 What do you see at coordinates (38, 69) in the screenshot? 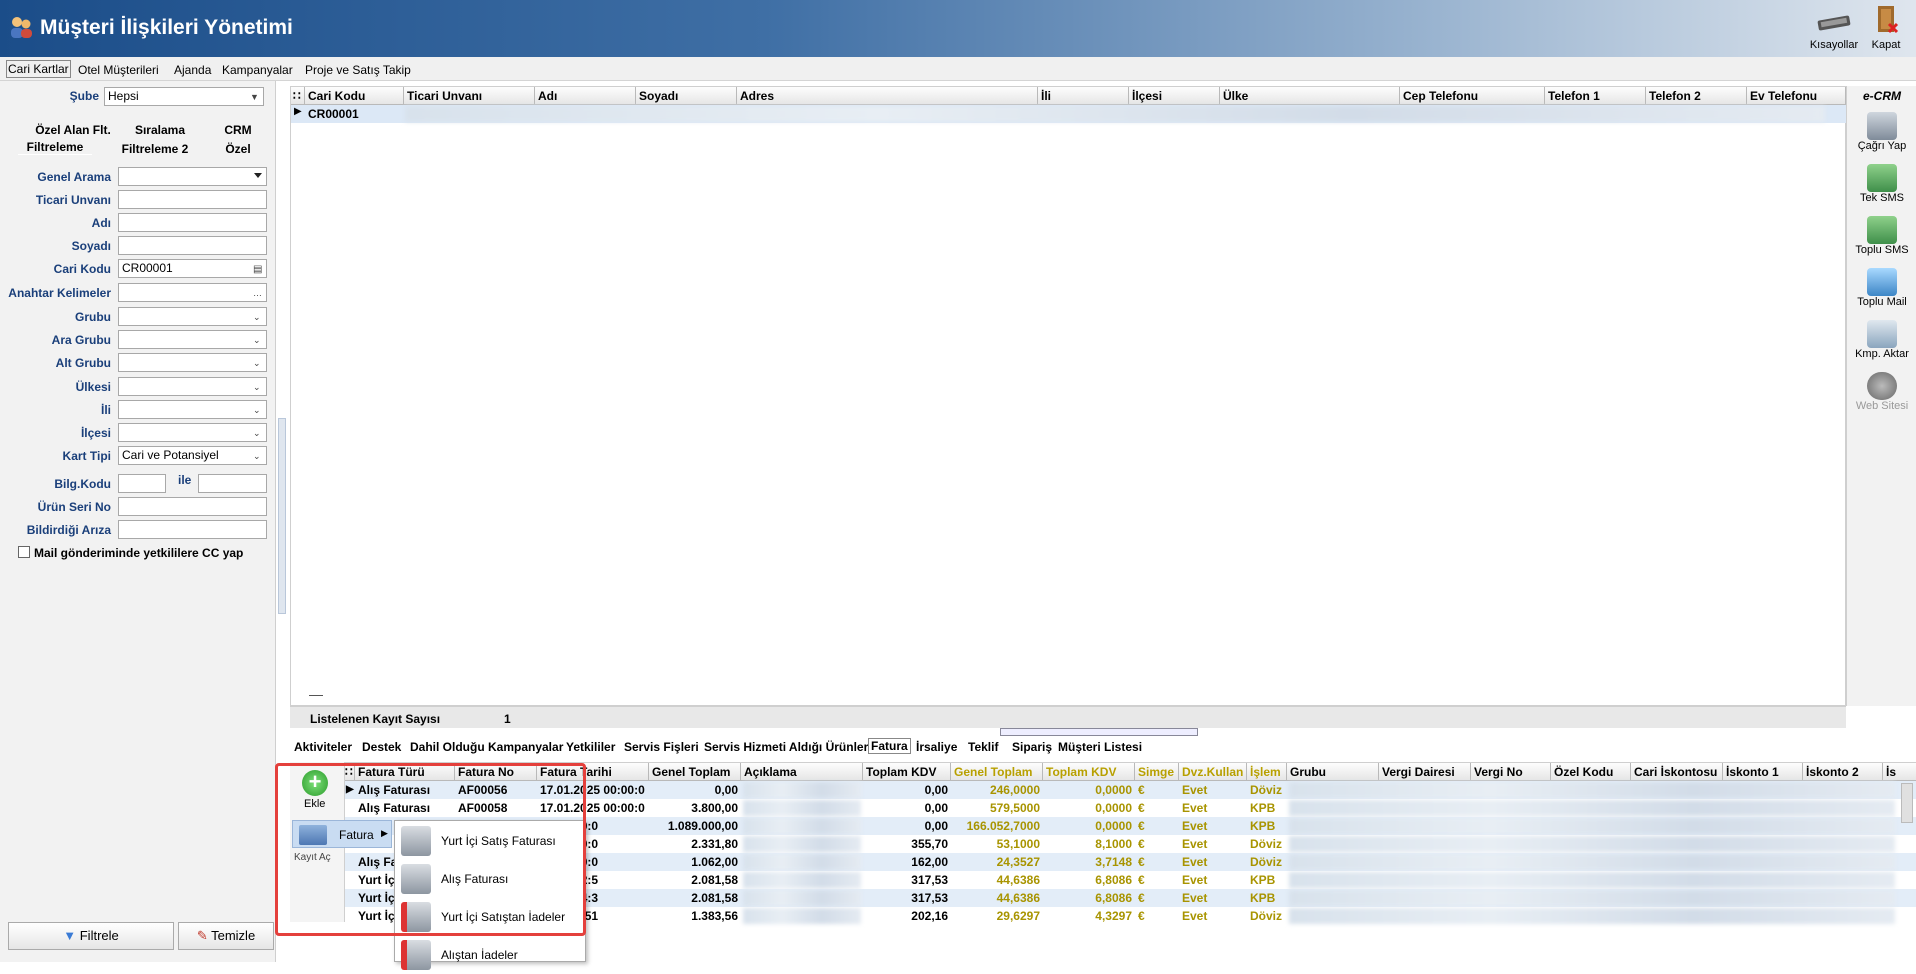
I see `menu-cari-kartlar: Cari Kartlar` at bounding box center [38, 69].